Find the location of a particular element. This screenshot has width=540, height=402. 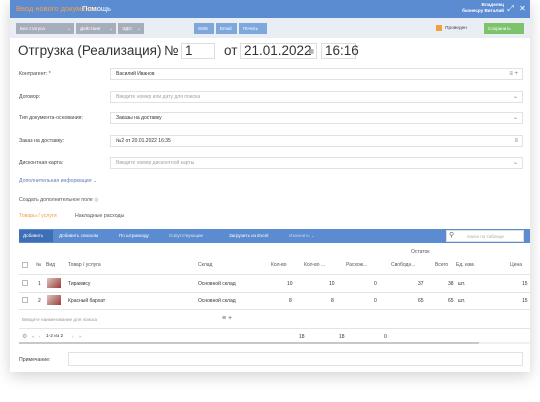

pager-range: 1-2 из 2 is located at coordinates (55, 336).